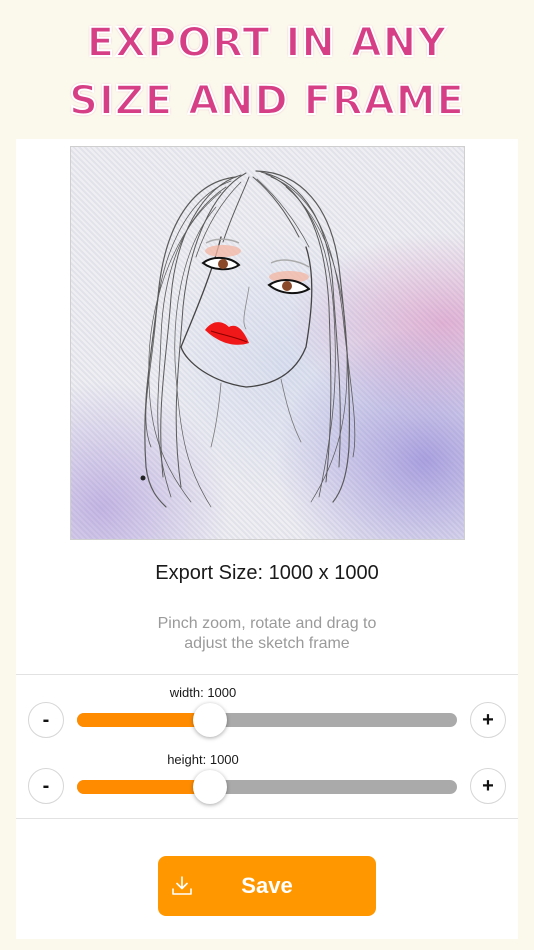 This screenshot has width=534, height=950. What do you see at coordinates (143, 787) in the screenshot?
I see `height-slider-fill` at bounding box center [143, 787].